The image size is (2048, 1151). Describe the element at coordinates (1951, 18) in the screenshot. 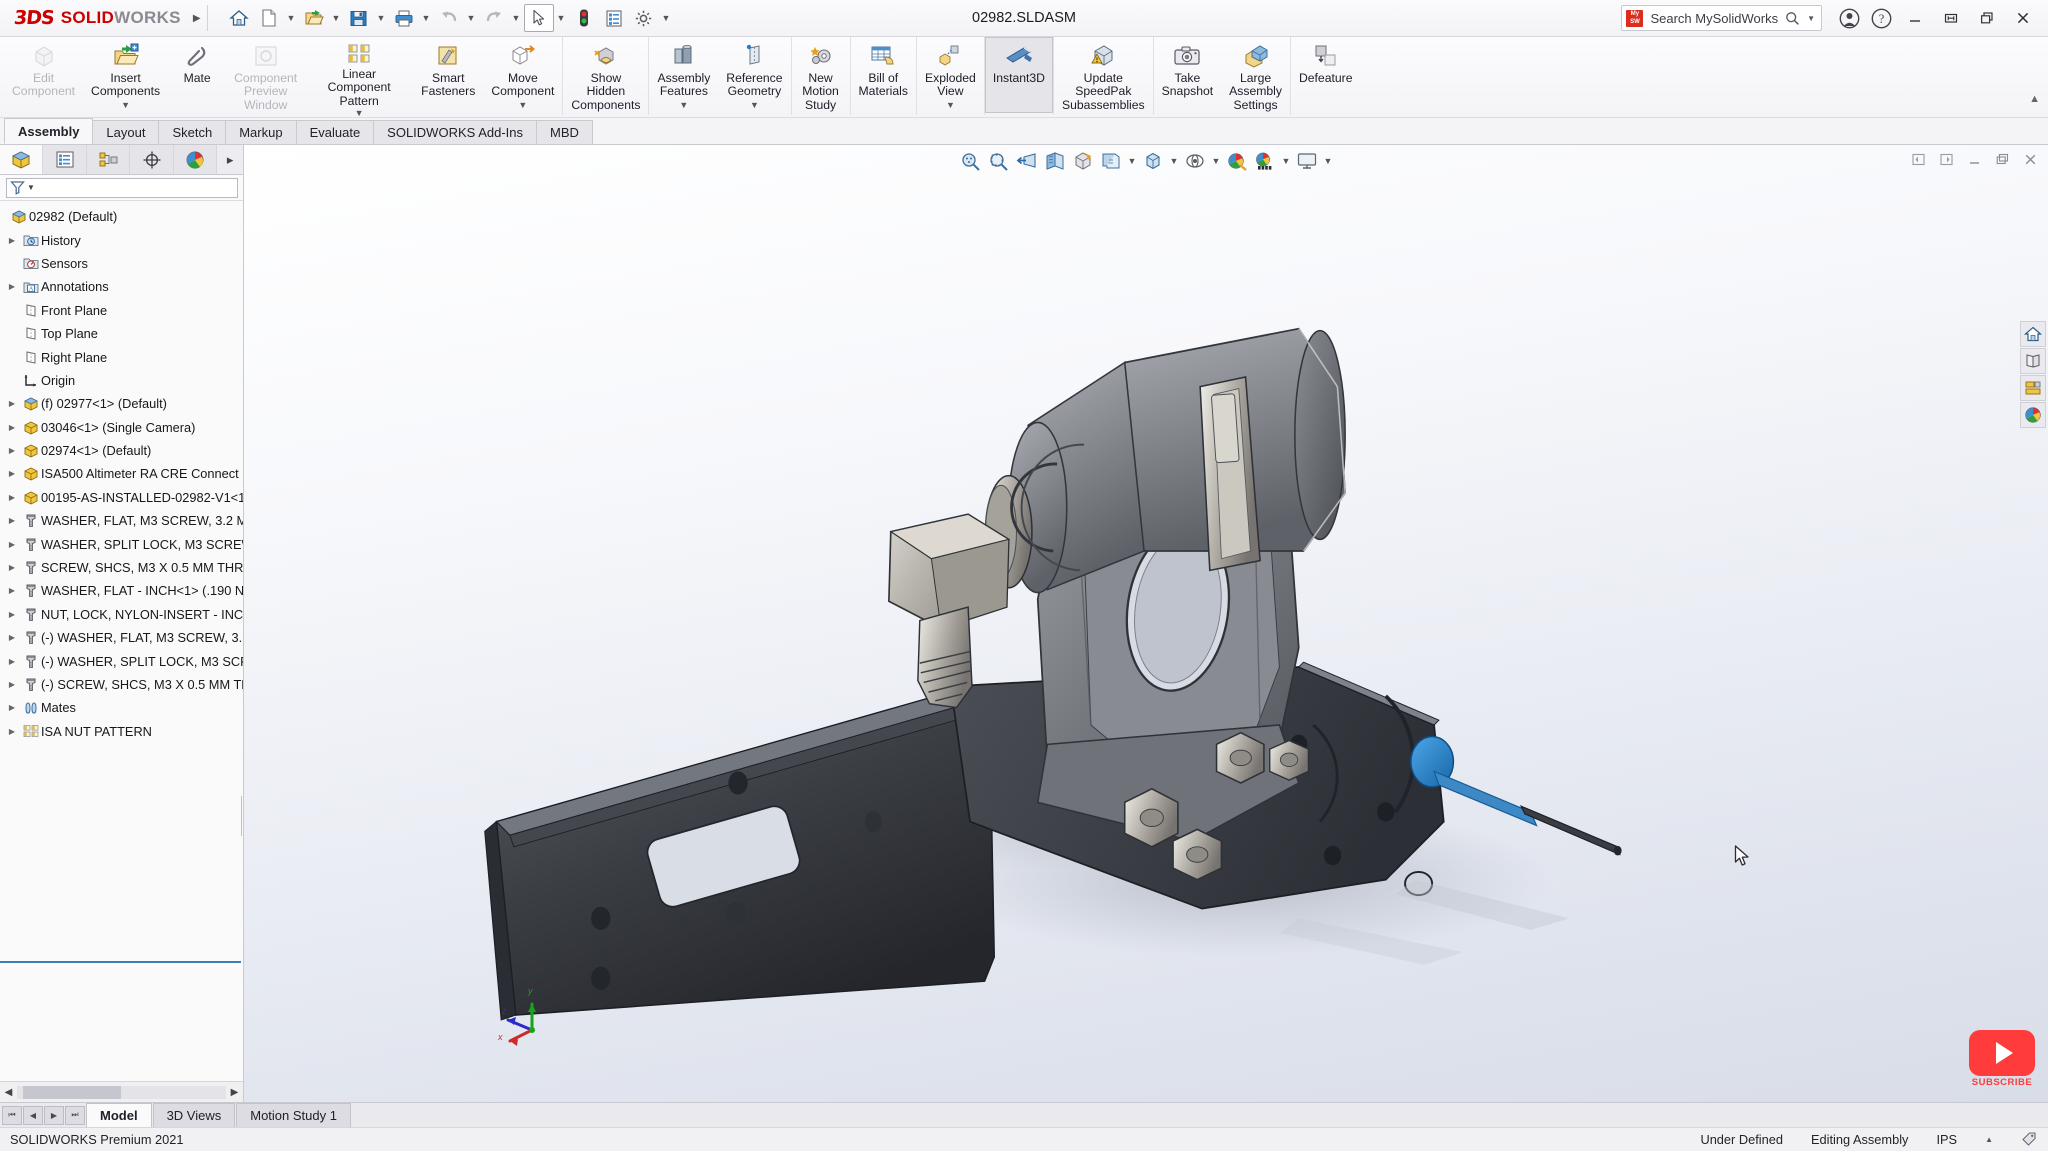

I see `window-restore-button` at that location.